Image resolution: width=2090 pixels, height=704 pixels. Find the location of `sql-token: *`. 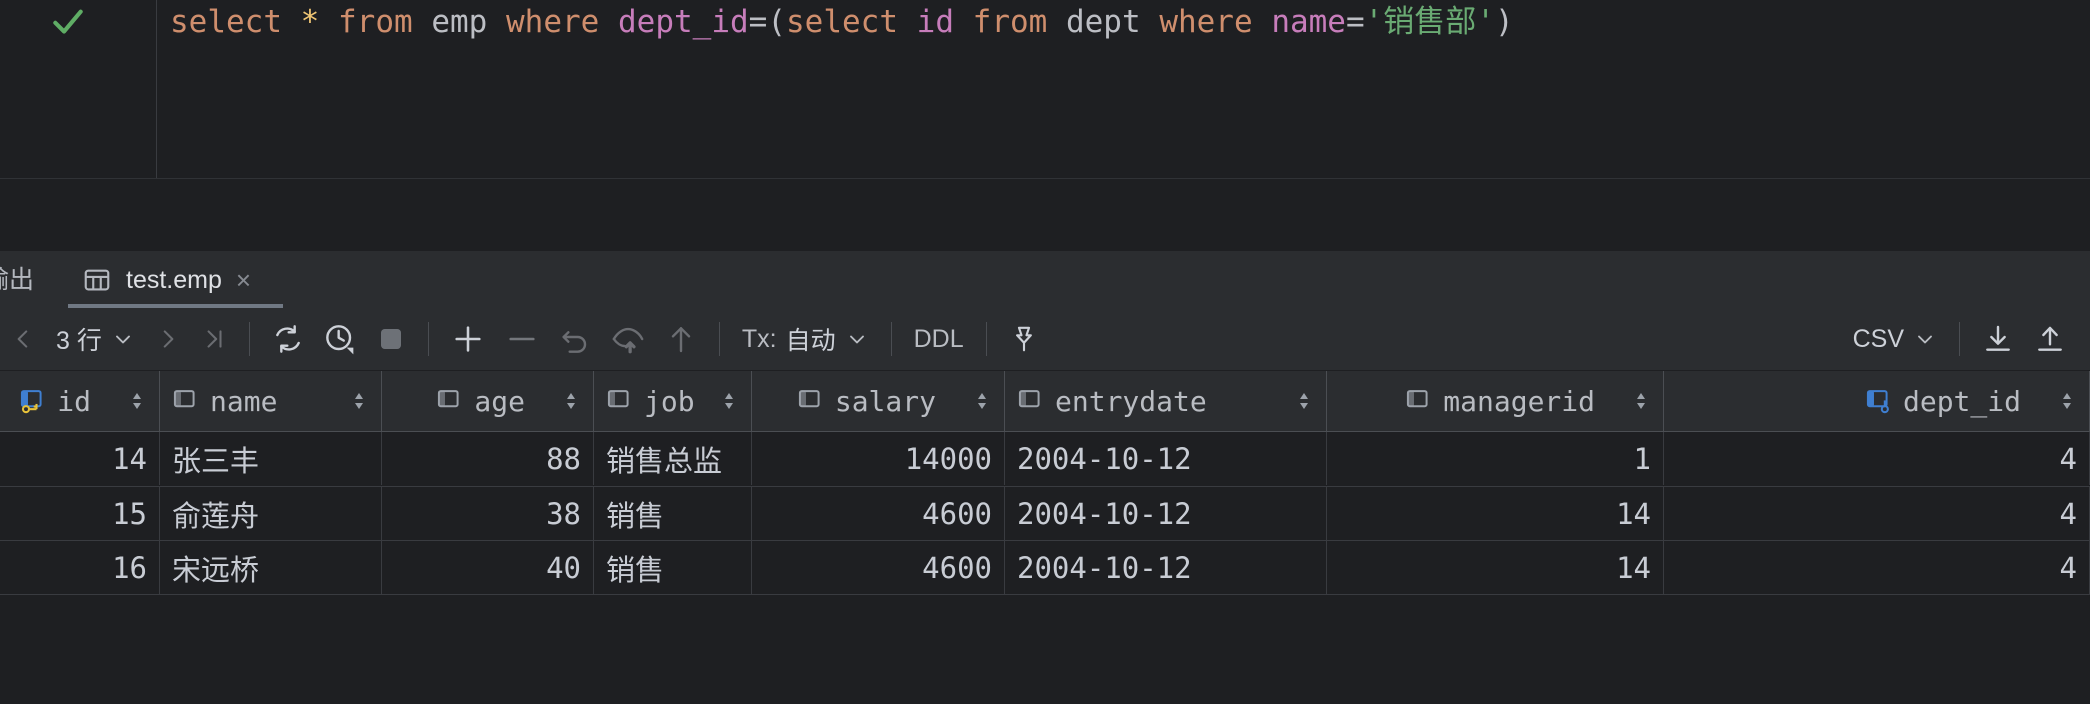

sql-token: * is located at coordinates (310, 22).